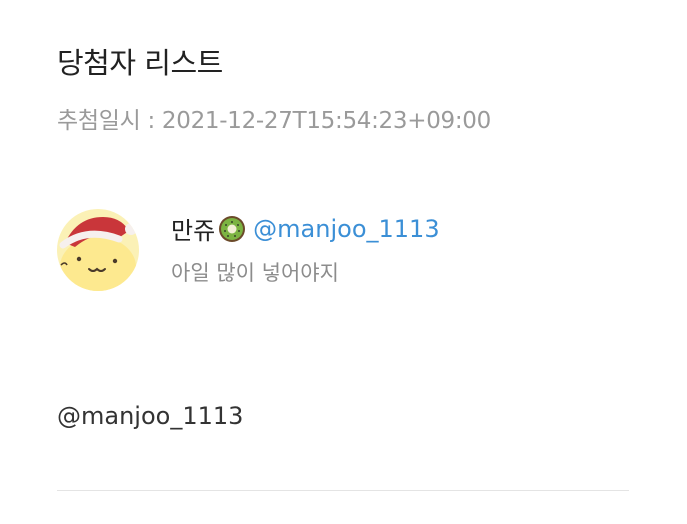  I want to click on page-title: 당첨자 리스트, so click(140, 63).